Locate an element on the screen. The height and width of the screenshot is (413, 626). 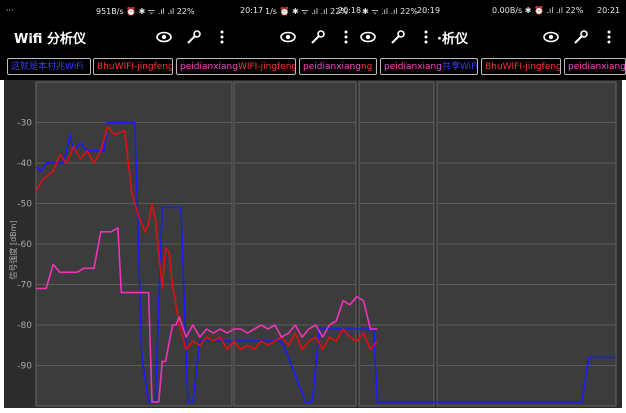
tab-network-4-label: peidianxiang is located at coordinates (332, 67).